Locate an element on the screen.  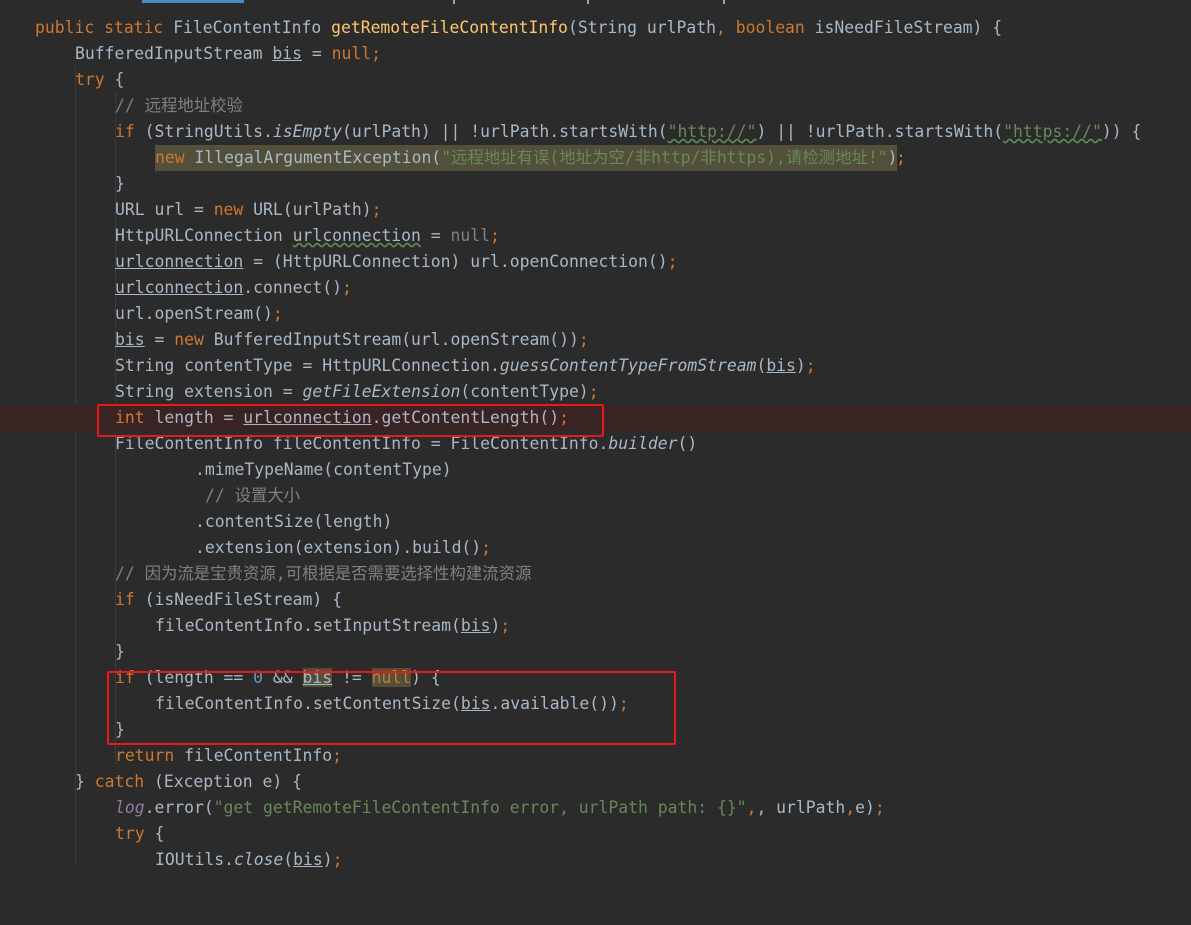
code-line: // 因为流是宝贵资源,可根据是否需要选择性构建流资源 is located at coordinates (595, 574).